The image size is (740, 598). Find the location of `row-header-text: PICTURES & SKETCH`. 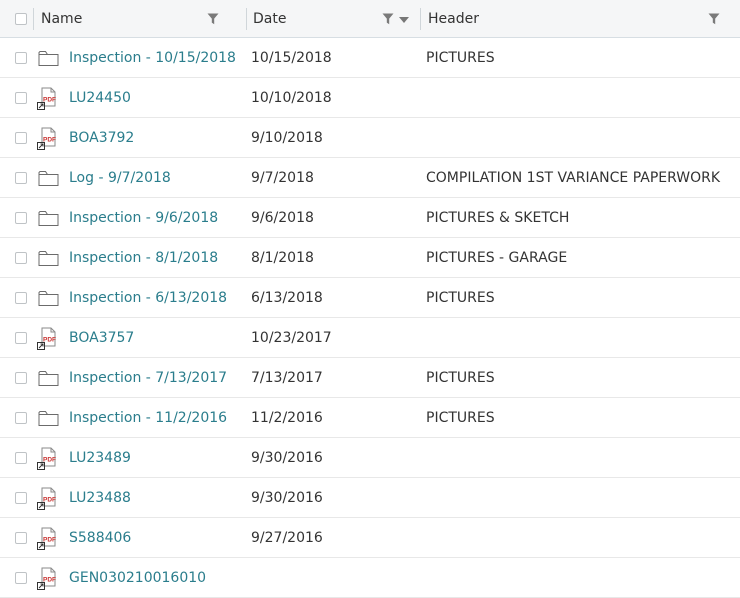

row-header-text: PICTURES & SKETCH is located at coordinates (498, 218).